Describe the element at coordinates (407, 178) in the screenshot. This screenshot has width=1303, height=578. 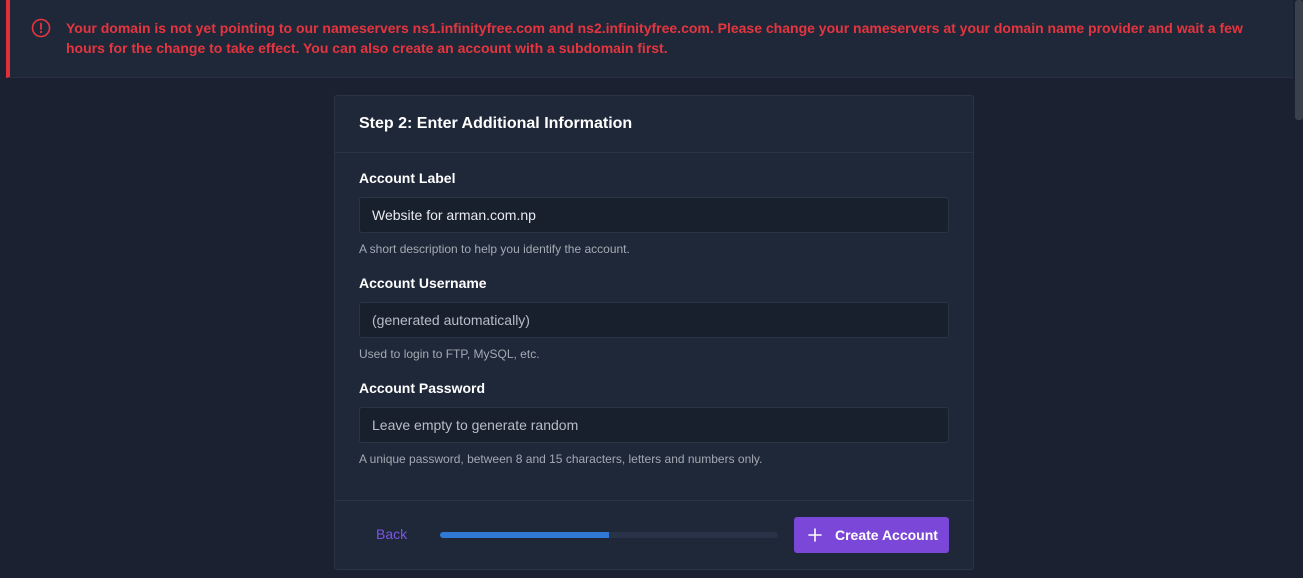
I see `account-label-label: Account Label` at that location.